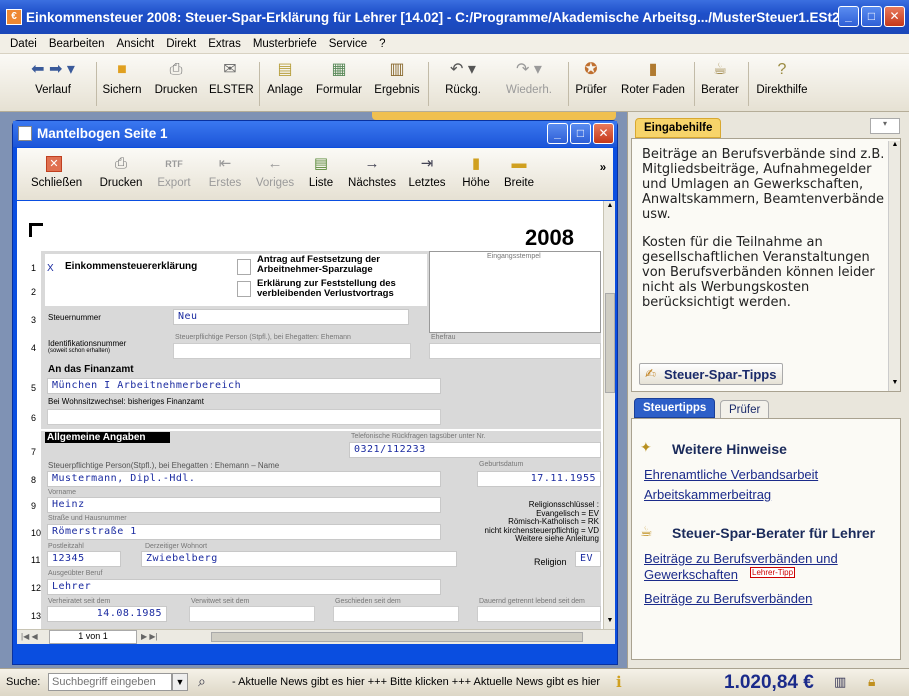 This screenshot has width=909, height=696. I want to click on drucken-button: ⎙ Drucken, so click(176, 78).